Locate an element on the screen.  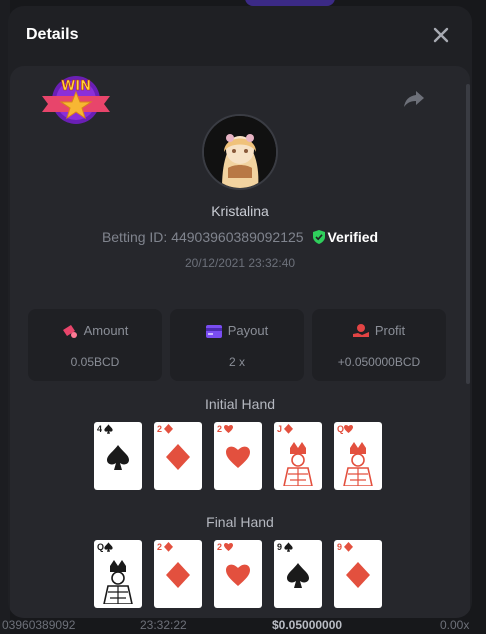
payout-value: 2 x is located at coordinates (236, 362).